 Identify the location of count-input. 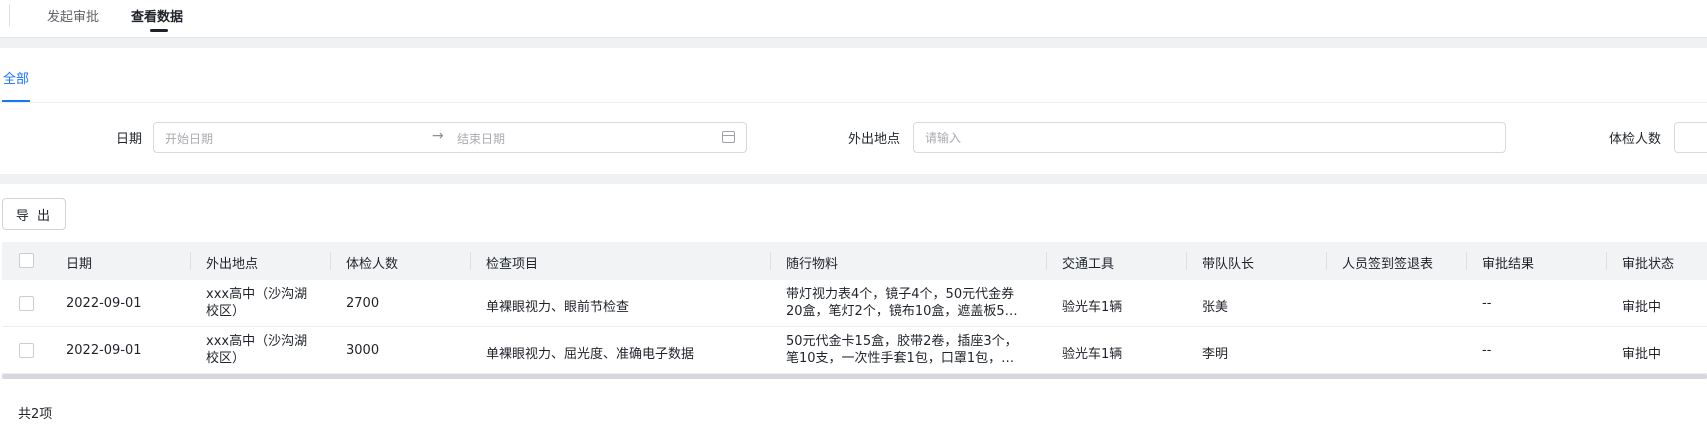
(1690, 137).